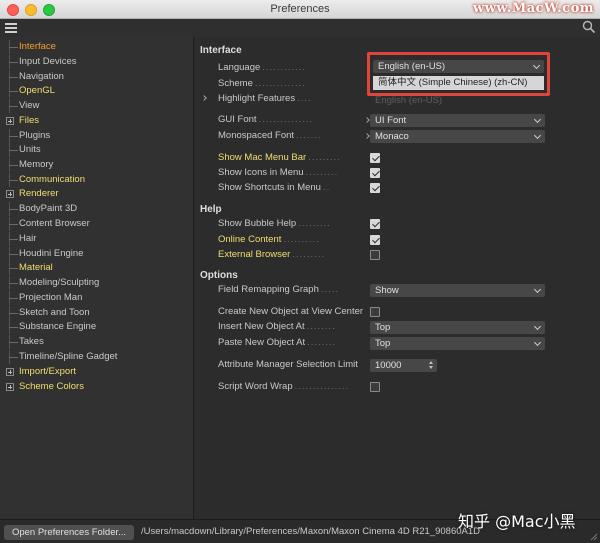 The width and height of the screenshot is (600, 543). Describe the element at coordinates (594, 537) in the screenshot. I see `resize-grip-icon` at that location.